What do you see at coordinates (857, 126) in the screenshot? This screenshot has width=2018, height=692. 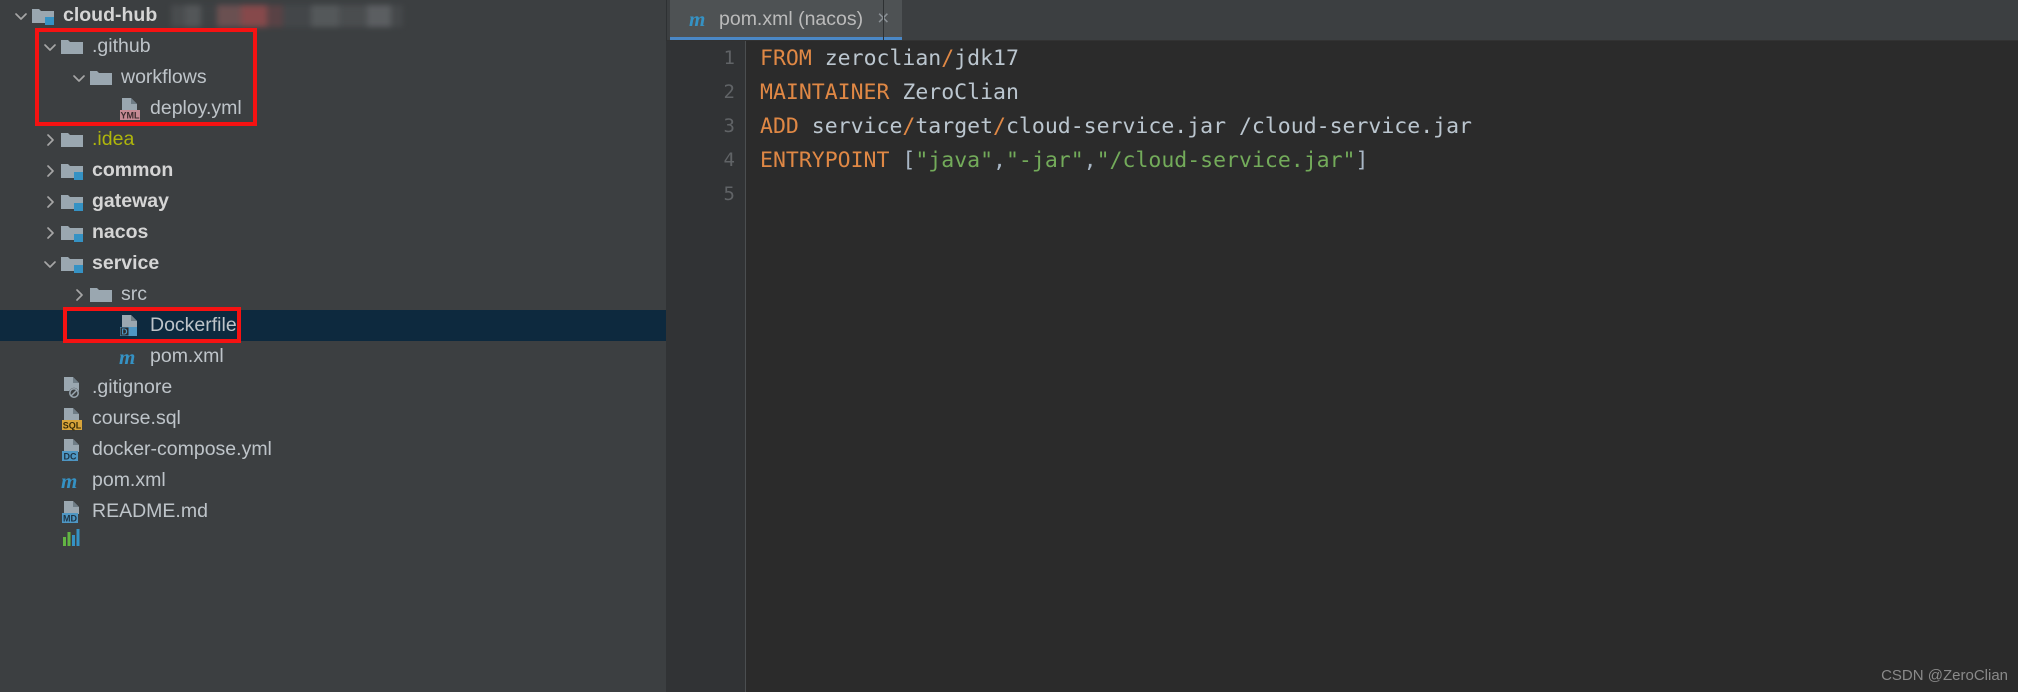 I see `code-token: service` at bounding box center [857, 126].